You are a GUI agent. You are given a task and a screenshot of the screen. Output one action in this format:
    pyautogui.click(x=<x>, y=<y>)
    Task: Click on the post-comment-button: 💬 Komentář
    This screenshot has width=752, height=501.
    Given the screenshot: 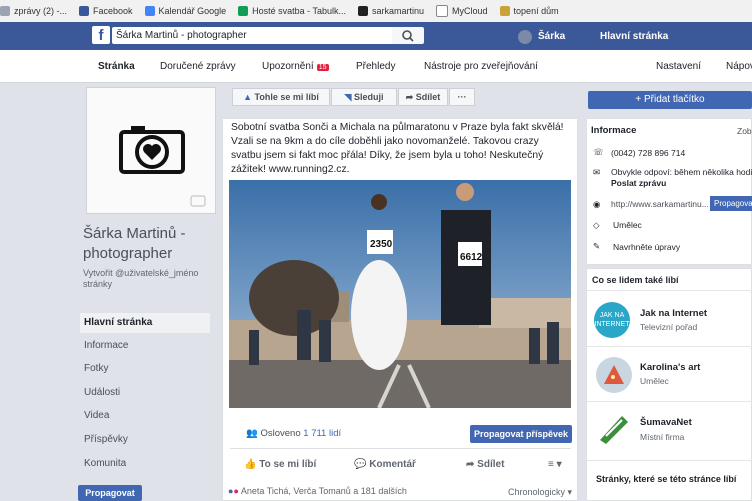 What is the action you would take?
    pyautogui.click(x=385, y=464)
    